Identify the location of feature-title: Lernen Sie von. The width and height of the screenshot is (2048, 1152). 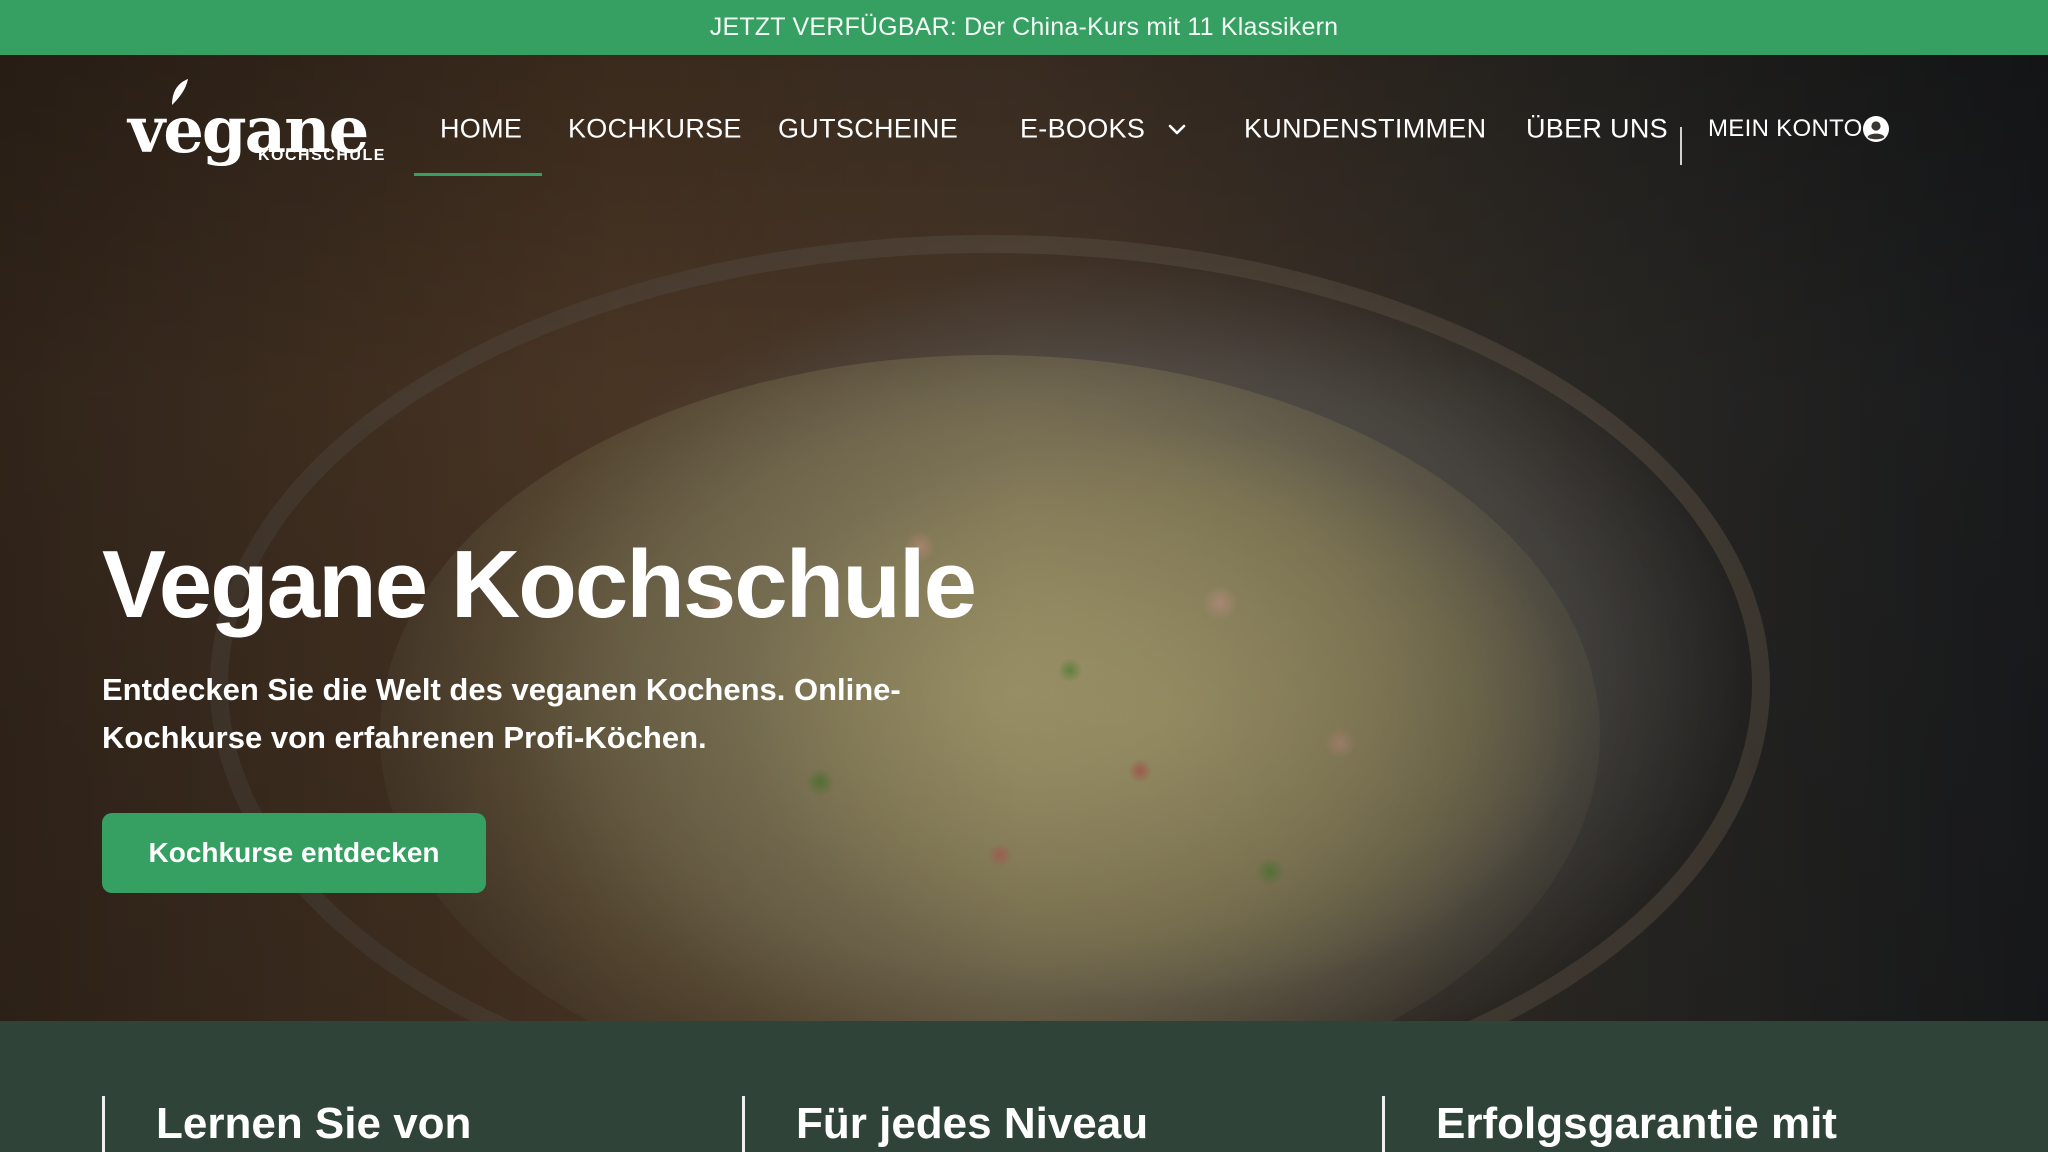
(314, 1123).